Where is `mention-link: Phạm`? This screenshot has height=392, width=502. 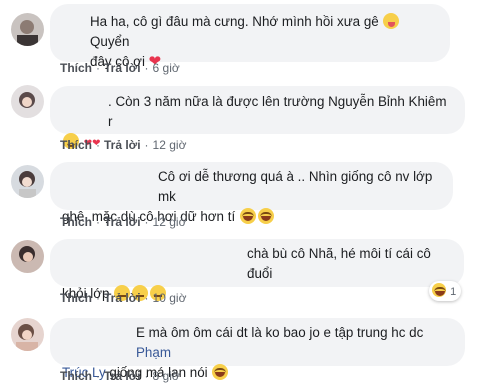 mention-link: Phạm is located at coordinates (153, 352).